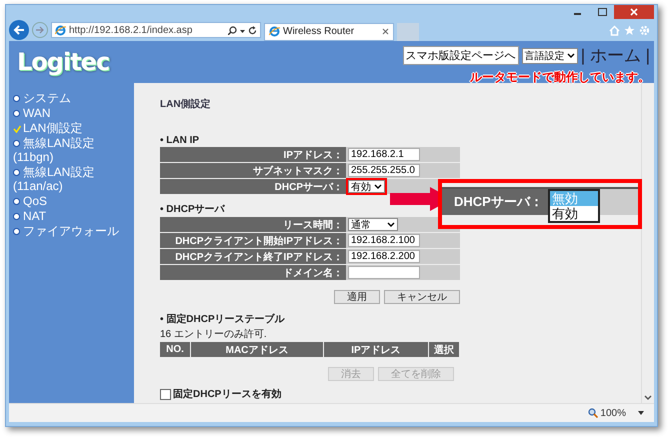 The width and height of the screenshot is (672, 443). I want to click on zoom-icon, so click(593, 413).